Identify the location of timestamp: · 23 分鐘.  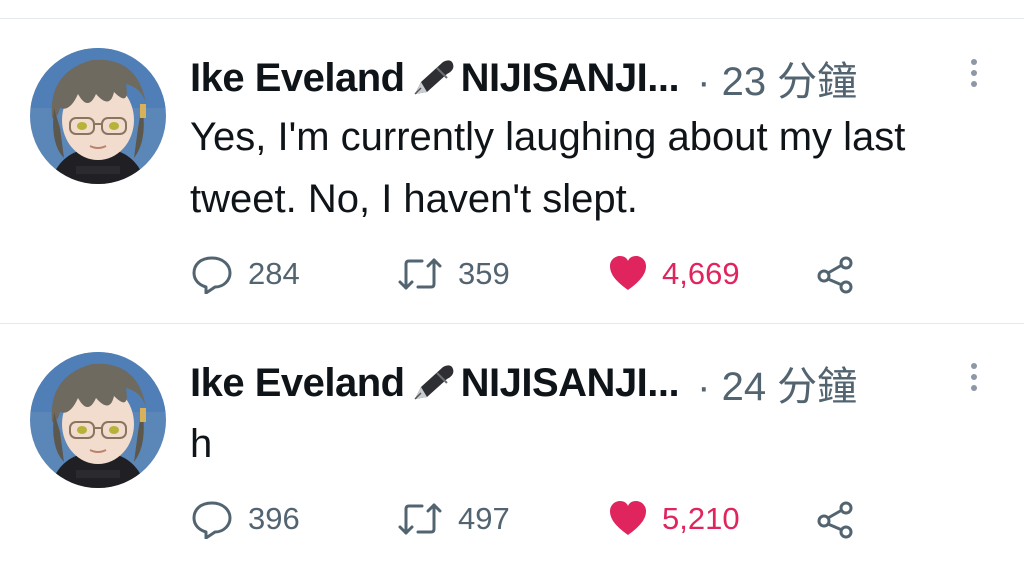
(777, 78).